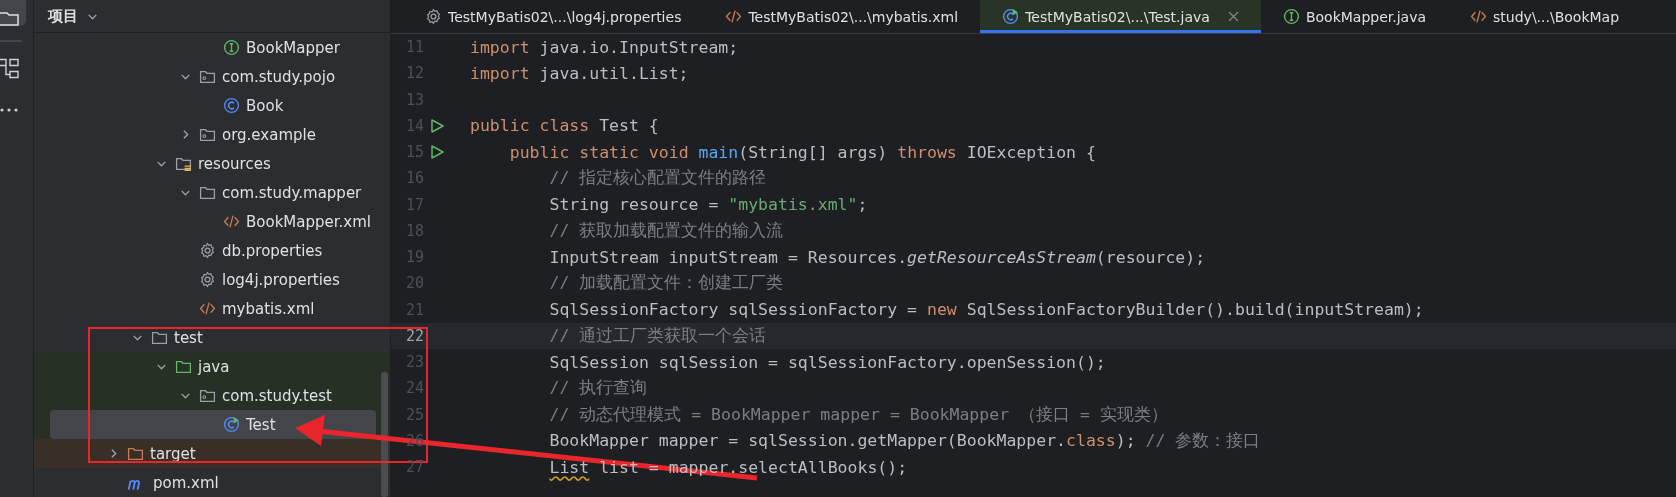 The image size is (1676, 497). Describe the element at coordinates (414, 335) in the screenshot. I see `line-number: 22` at that location.